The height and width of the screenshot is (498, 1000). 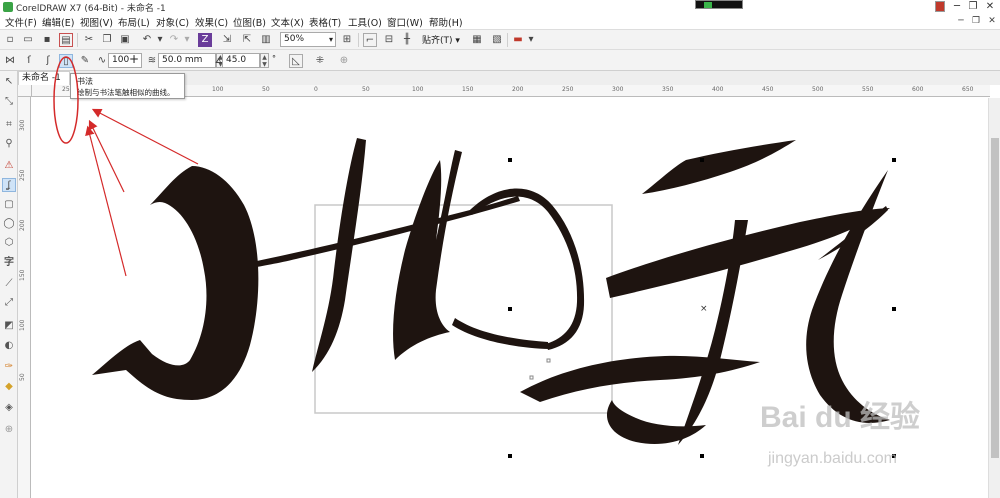 What do you see at coordinates (405, 22) in the screenshot?
I see `menu-window: 窗口(W)` at bounding box center [405, 22].